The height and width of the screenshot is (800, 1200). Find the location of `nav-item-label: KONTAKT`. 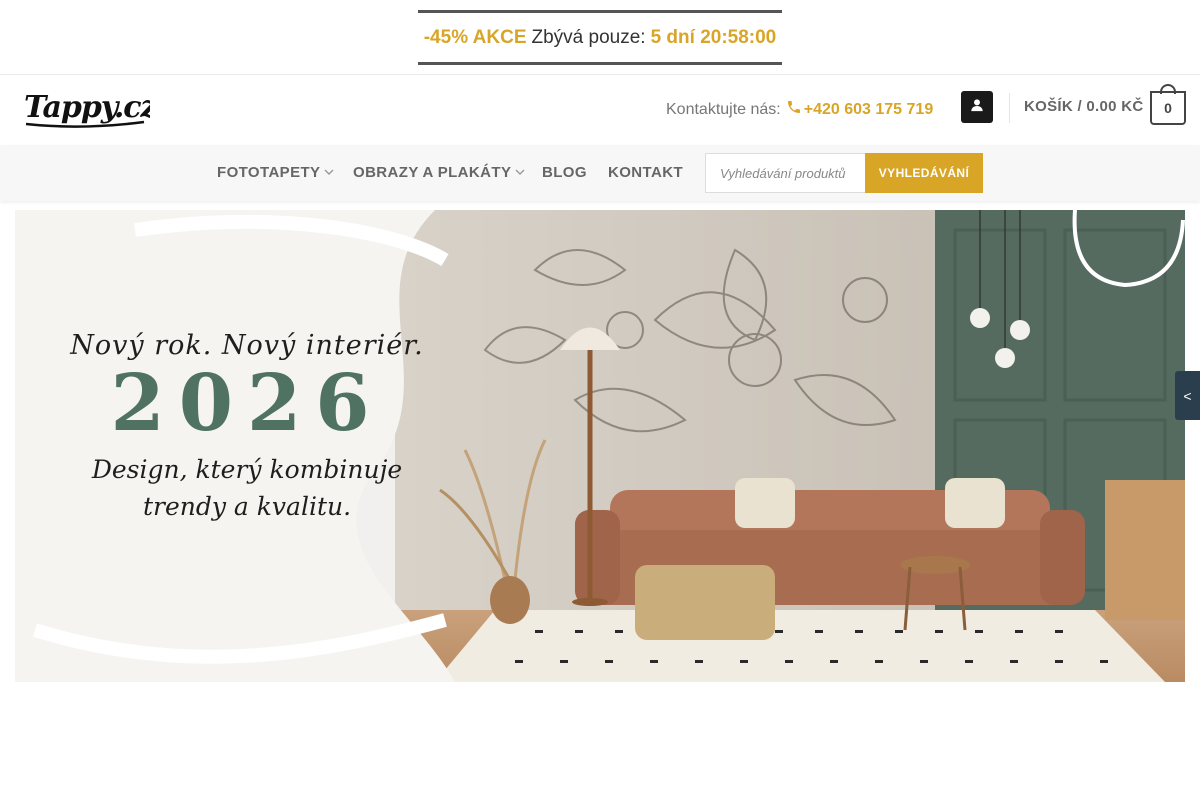

nav-item-label: KONTAKT is located at coordinates (646, 172).